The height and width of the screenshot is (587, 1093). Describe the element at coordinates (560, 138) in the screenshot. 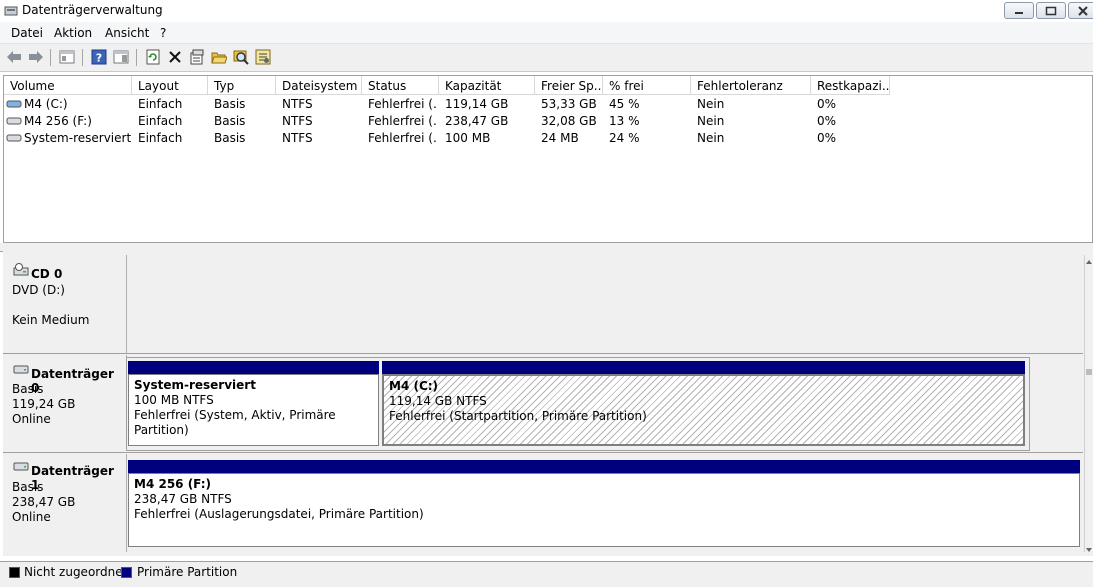

I see `table-cell: 24 MB` at that location.